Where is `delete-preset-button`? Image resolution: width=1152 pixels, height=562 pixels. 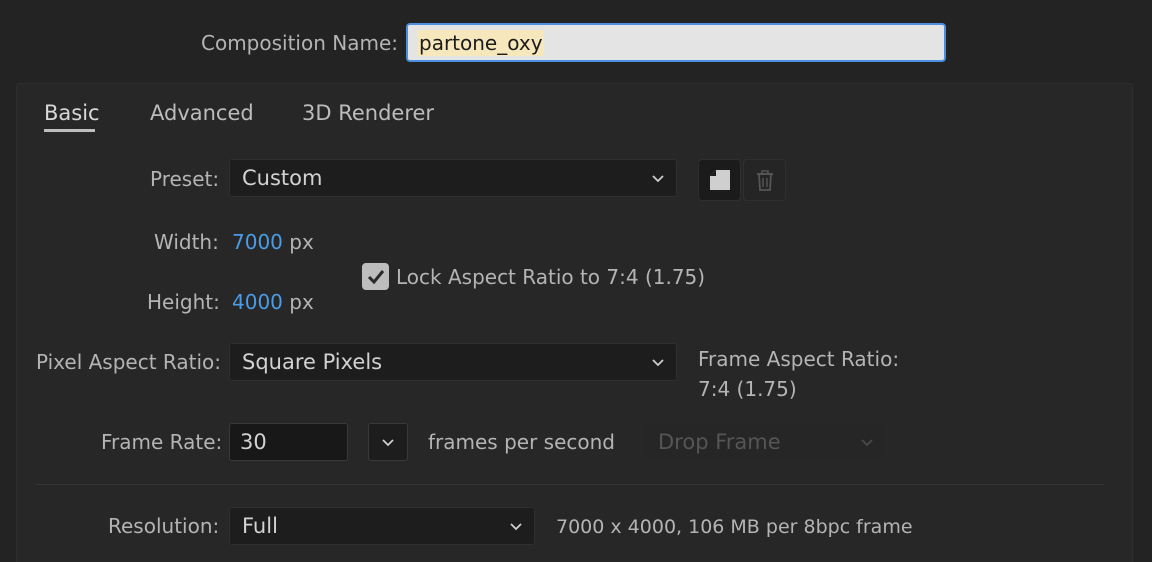 delete-preset-button is located at coordinates (764, 180).